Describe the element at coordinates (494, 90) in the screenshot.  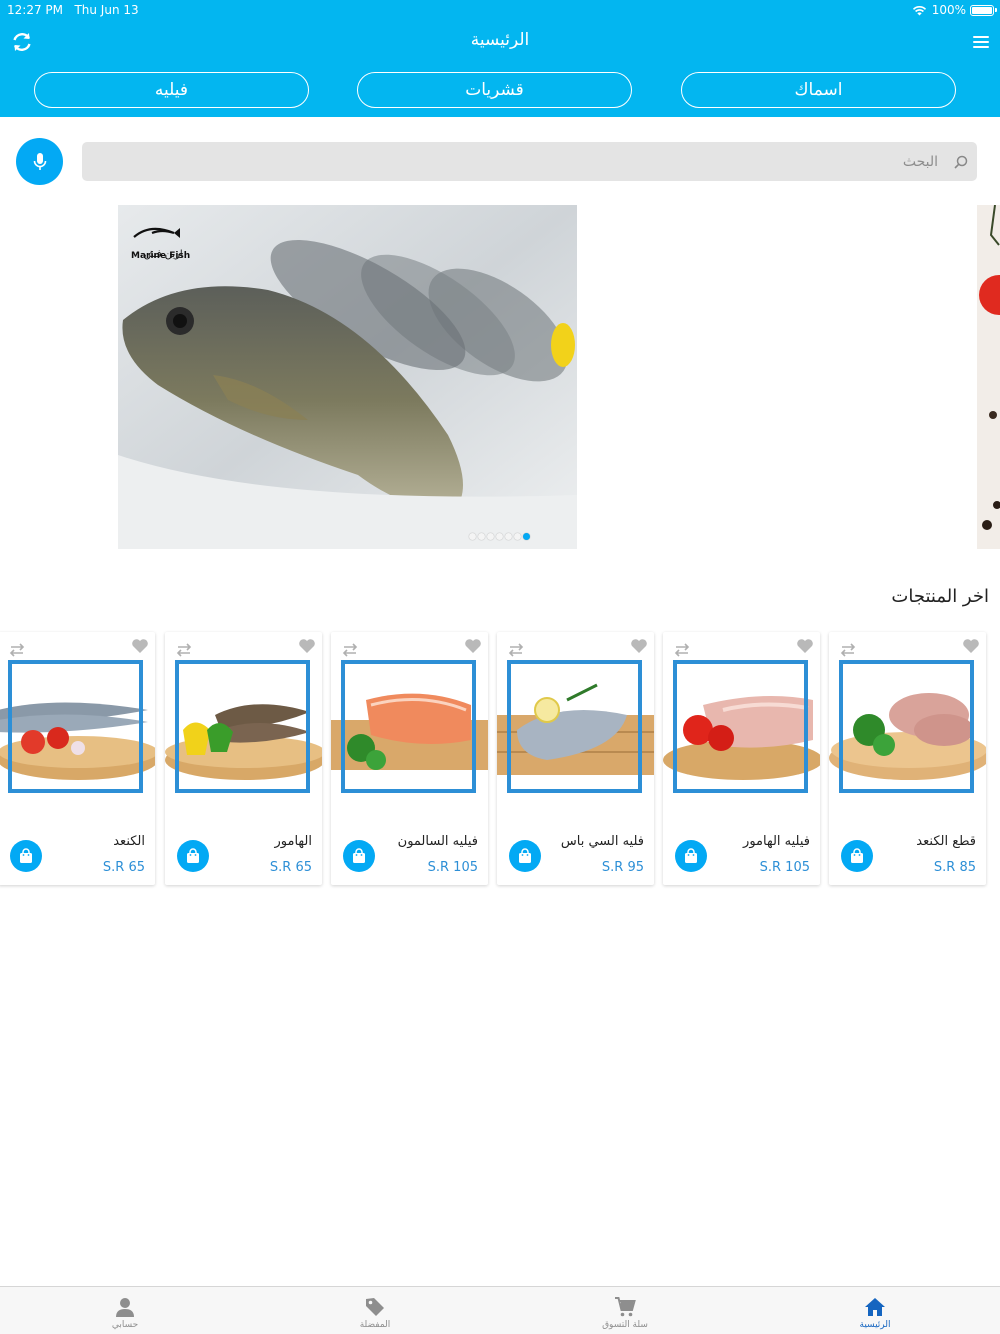
I see `category-shellfish-button: قشريات` at that location.